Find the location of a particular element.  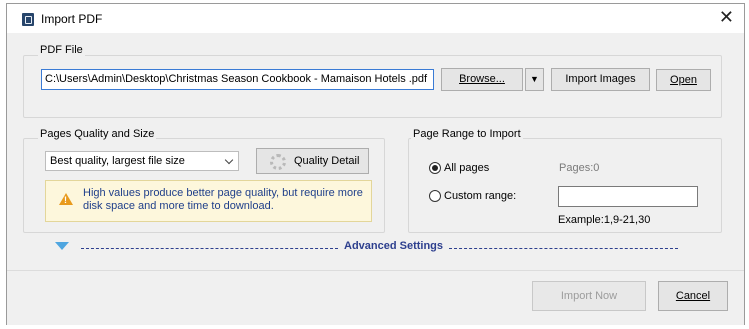

close-icon: ✕ is located at coordinates (726, 17).